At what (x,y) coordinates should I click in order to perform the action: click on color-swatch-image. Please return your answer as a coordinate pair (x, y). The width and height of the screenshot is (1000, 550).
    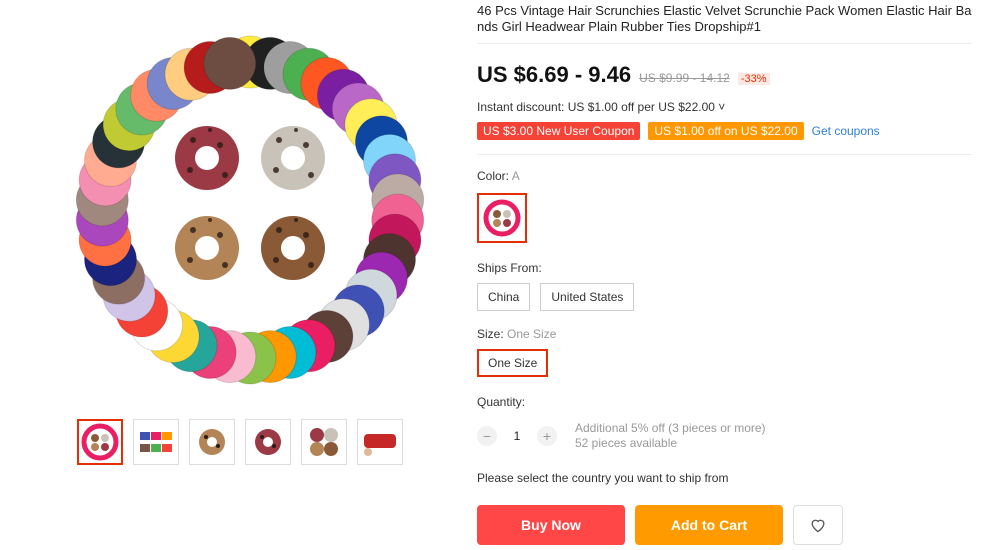
    Looking at the image, I should click on (502, 218).